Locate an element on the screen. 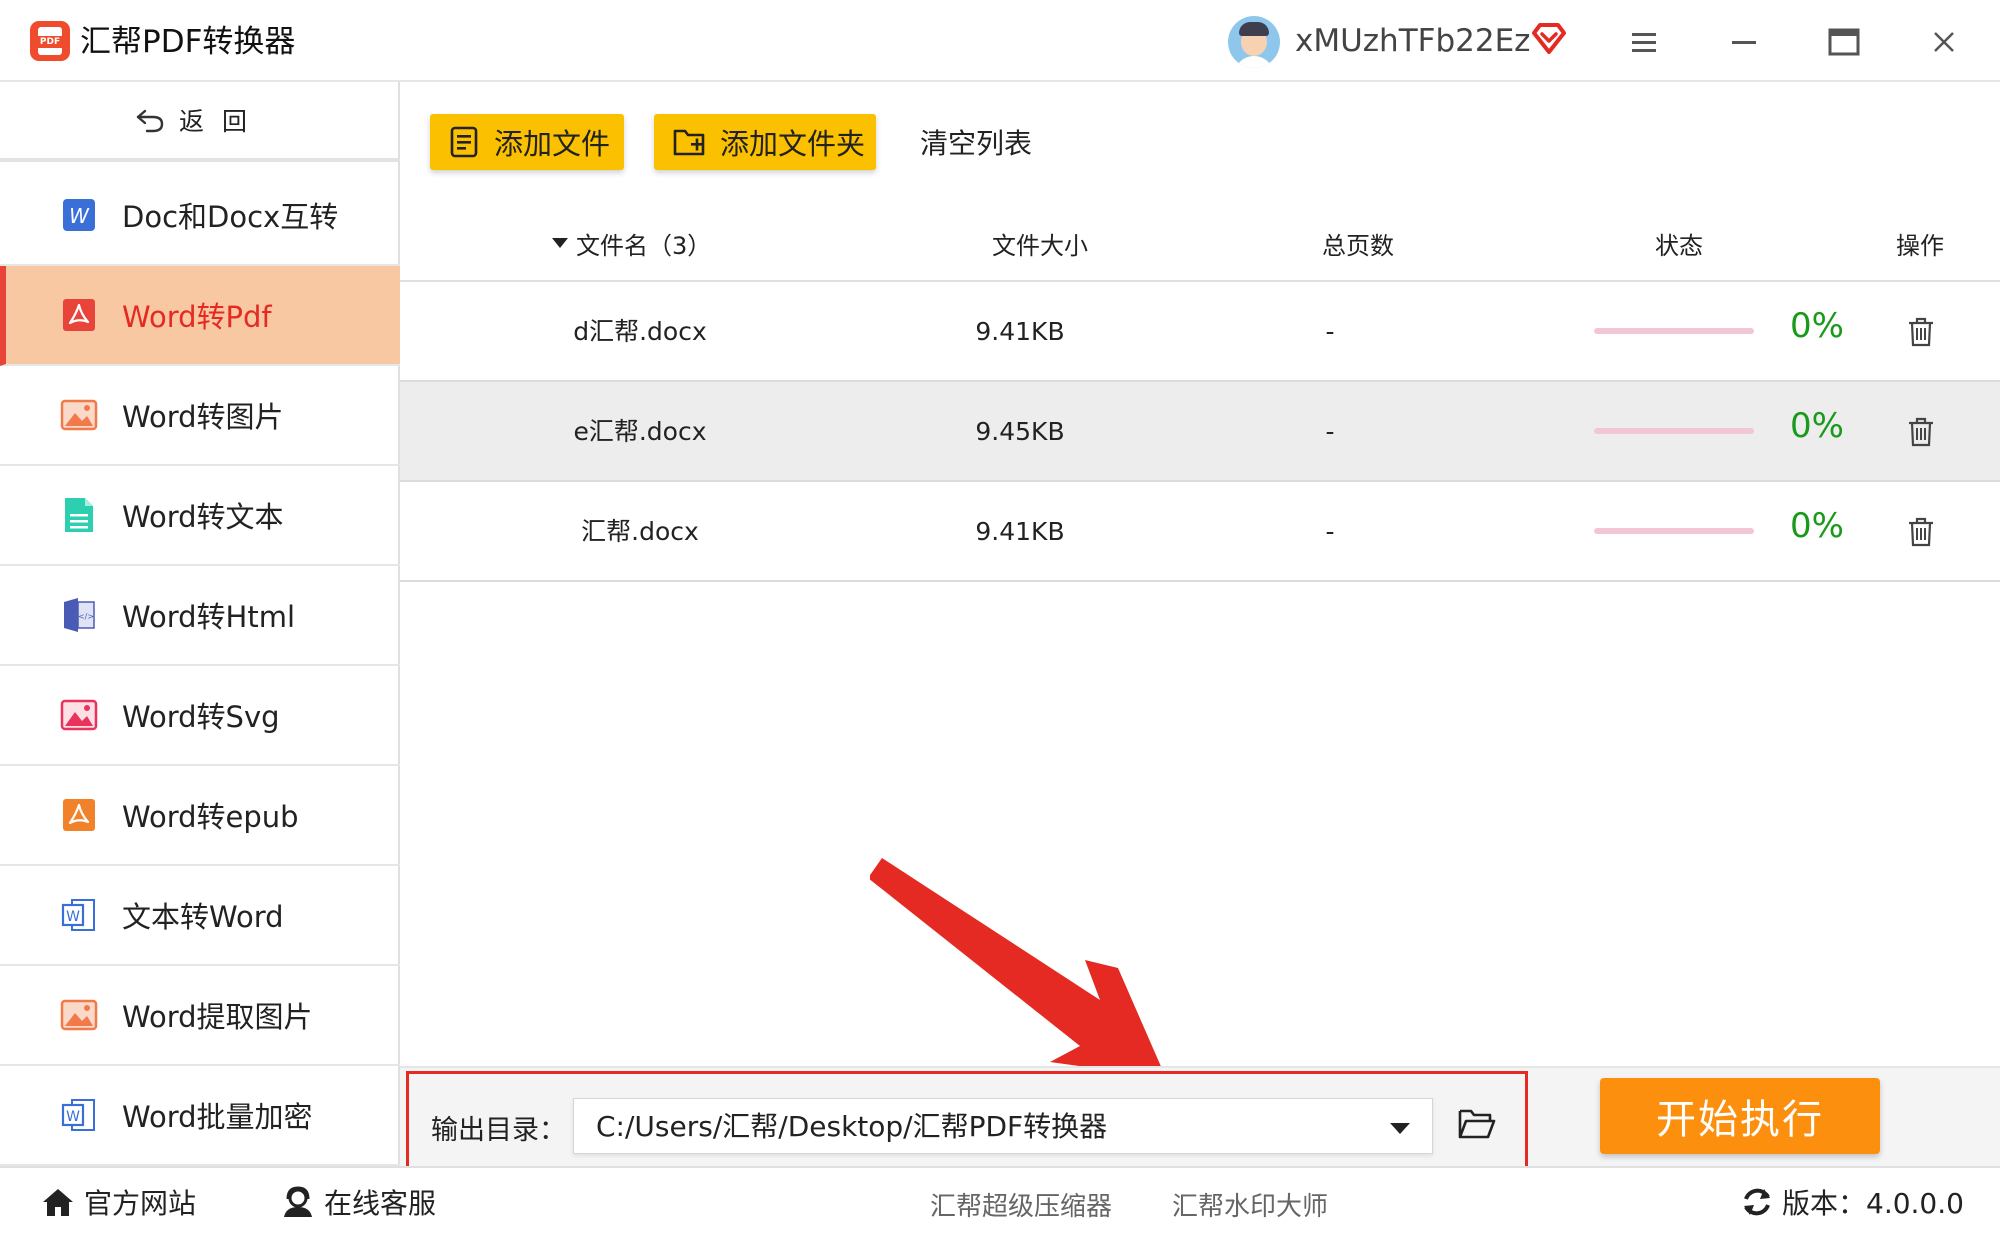  sidebar-item-word-extract-image: Word提取图片 is located at coordinates (200, 1016).